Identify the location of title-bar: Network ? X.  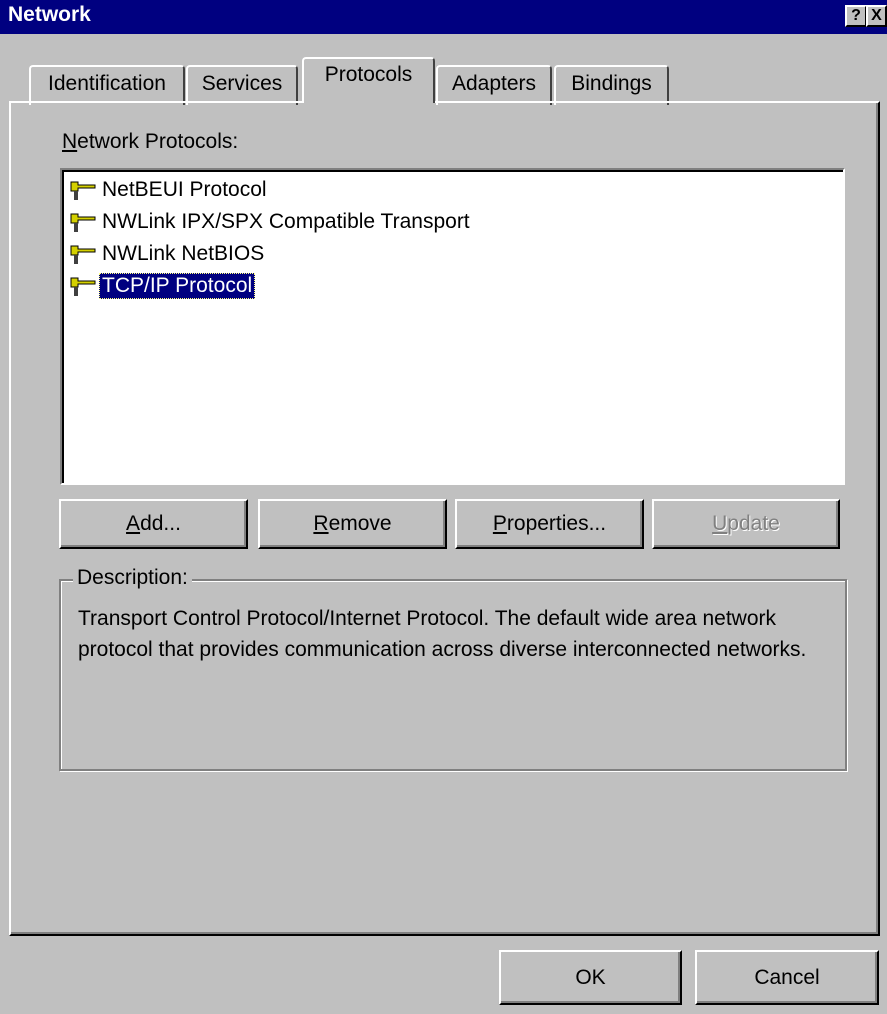
(443, 17).